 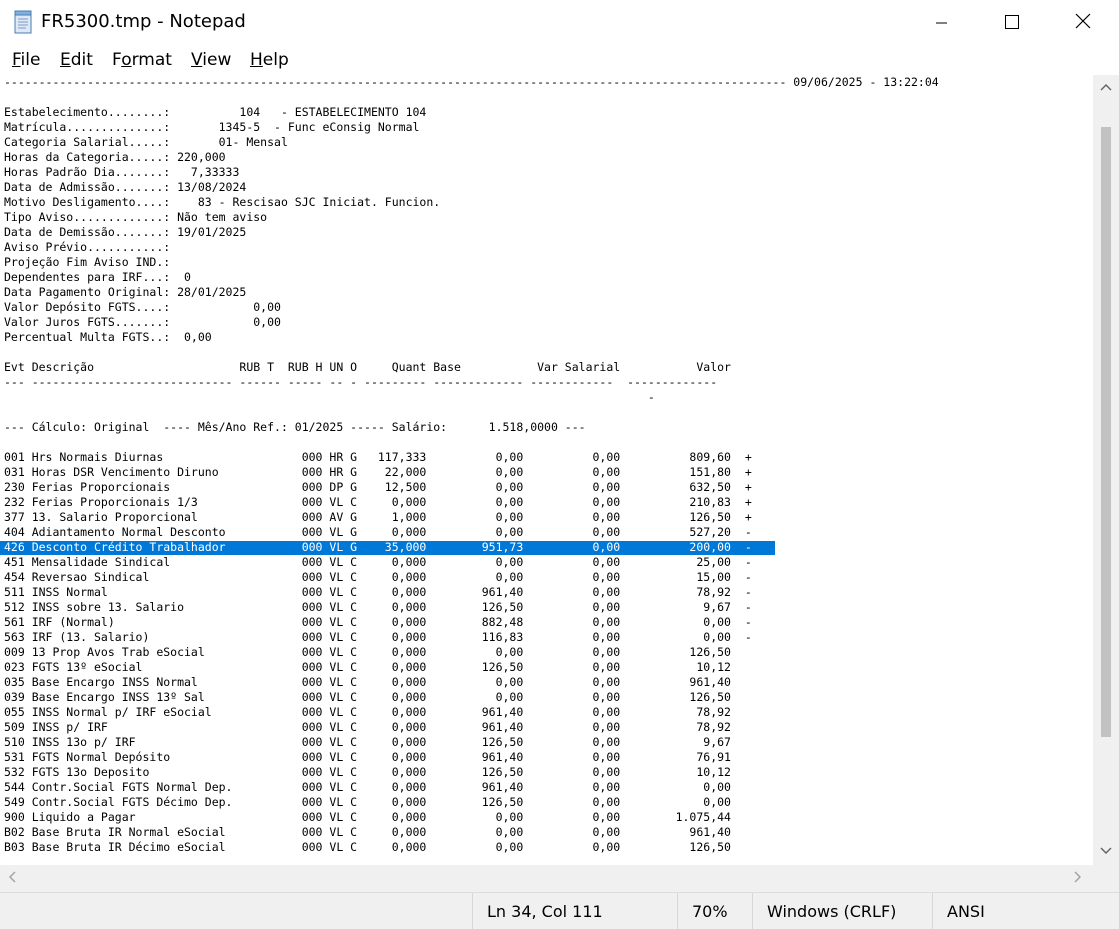 What do you see at coordinates (471, 262) in the screenshot?
I see `text-line: Projeção Fim Aviso IND.:` at bounding box center [471, 262].